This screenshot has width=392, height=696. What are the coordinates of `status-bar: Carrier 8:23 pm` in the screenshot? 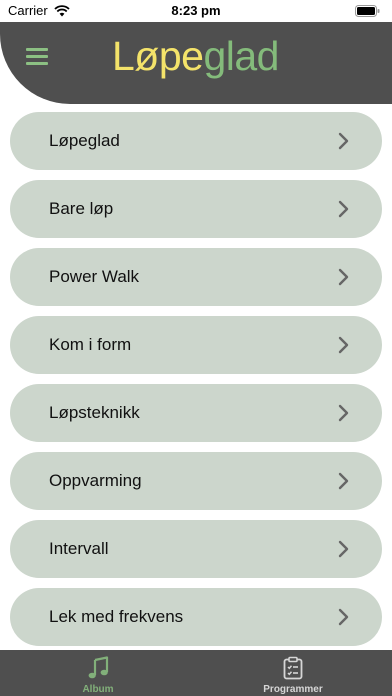 It's located at (196, 11).